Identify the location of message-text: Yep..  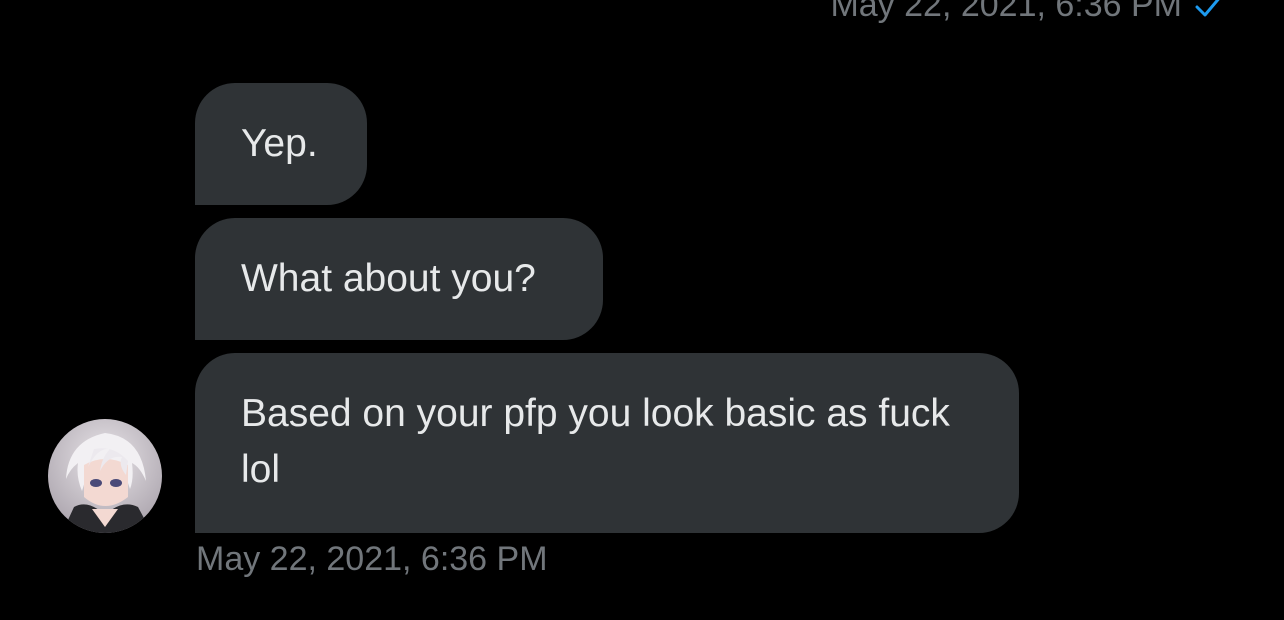
(279, 143).